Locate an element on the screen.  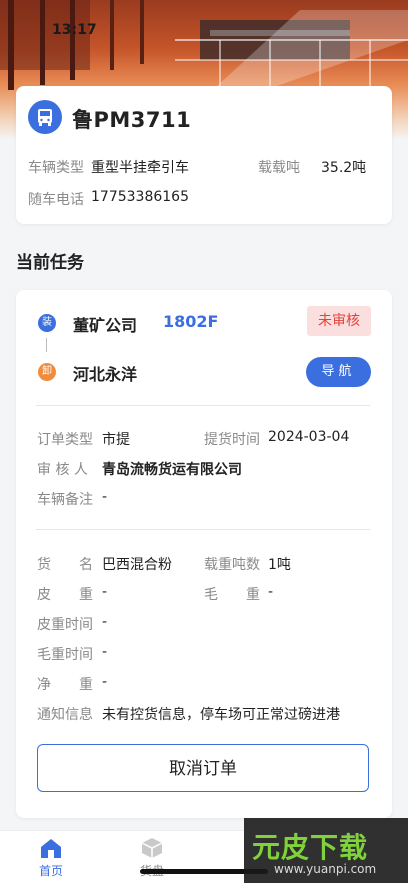
watermark-url: www.yuanpi.com is located at coordinates (325, 869).